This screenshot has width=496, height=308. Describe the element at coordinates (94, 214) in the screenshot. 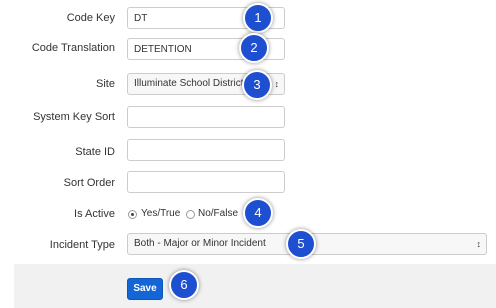

I see `is-active-label: Is Active` at that location.